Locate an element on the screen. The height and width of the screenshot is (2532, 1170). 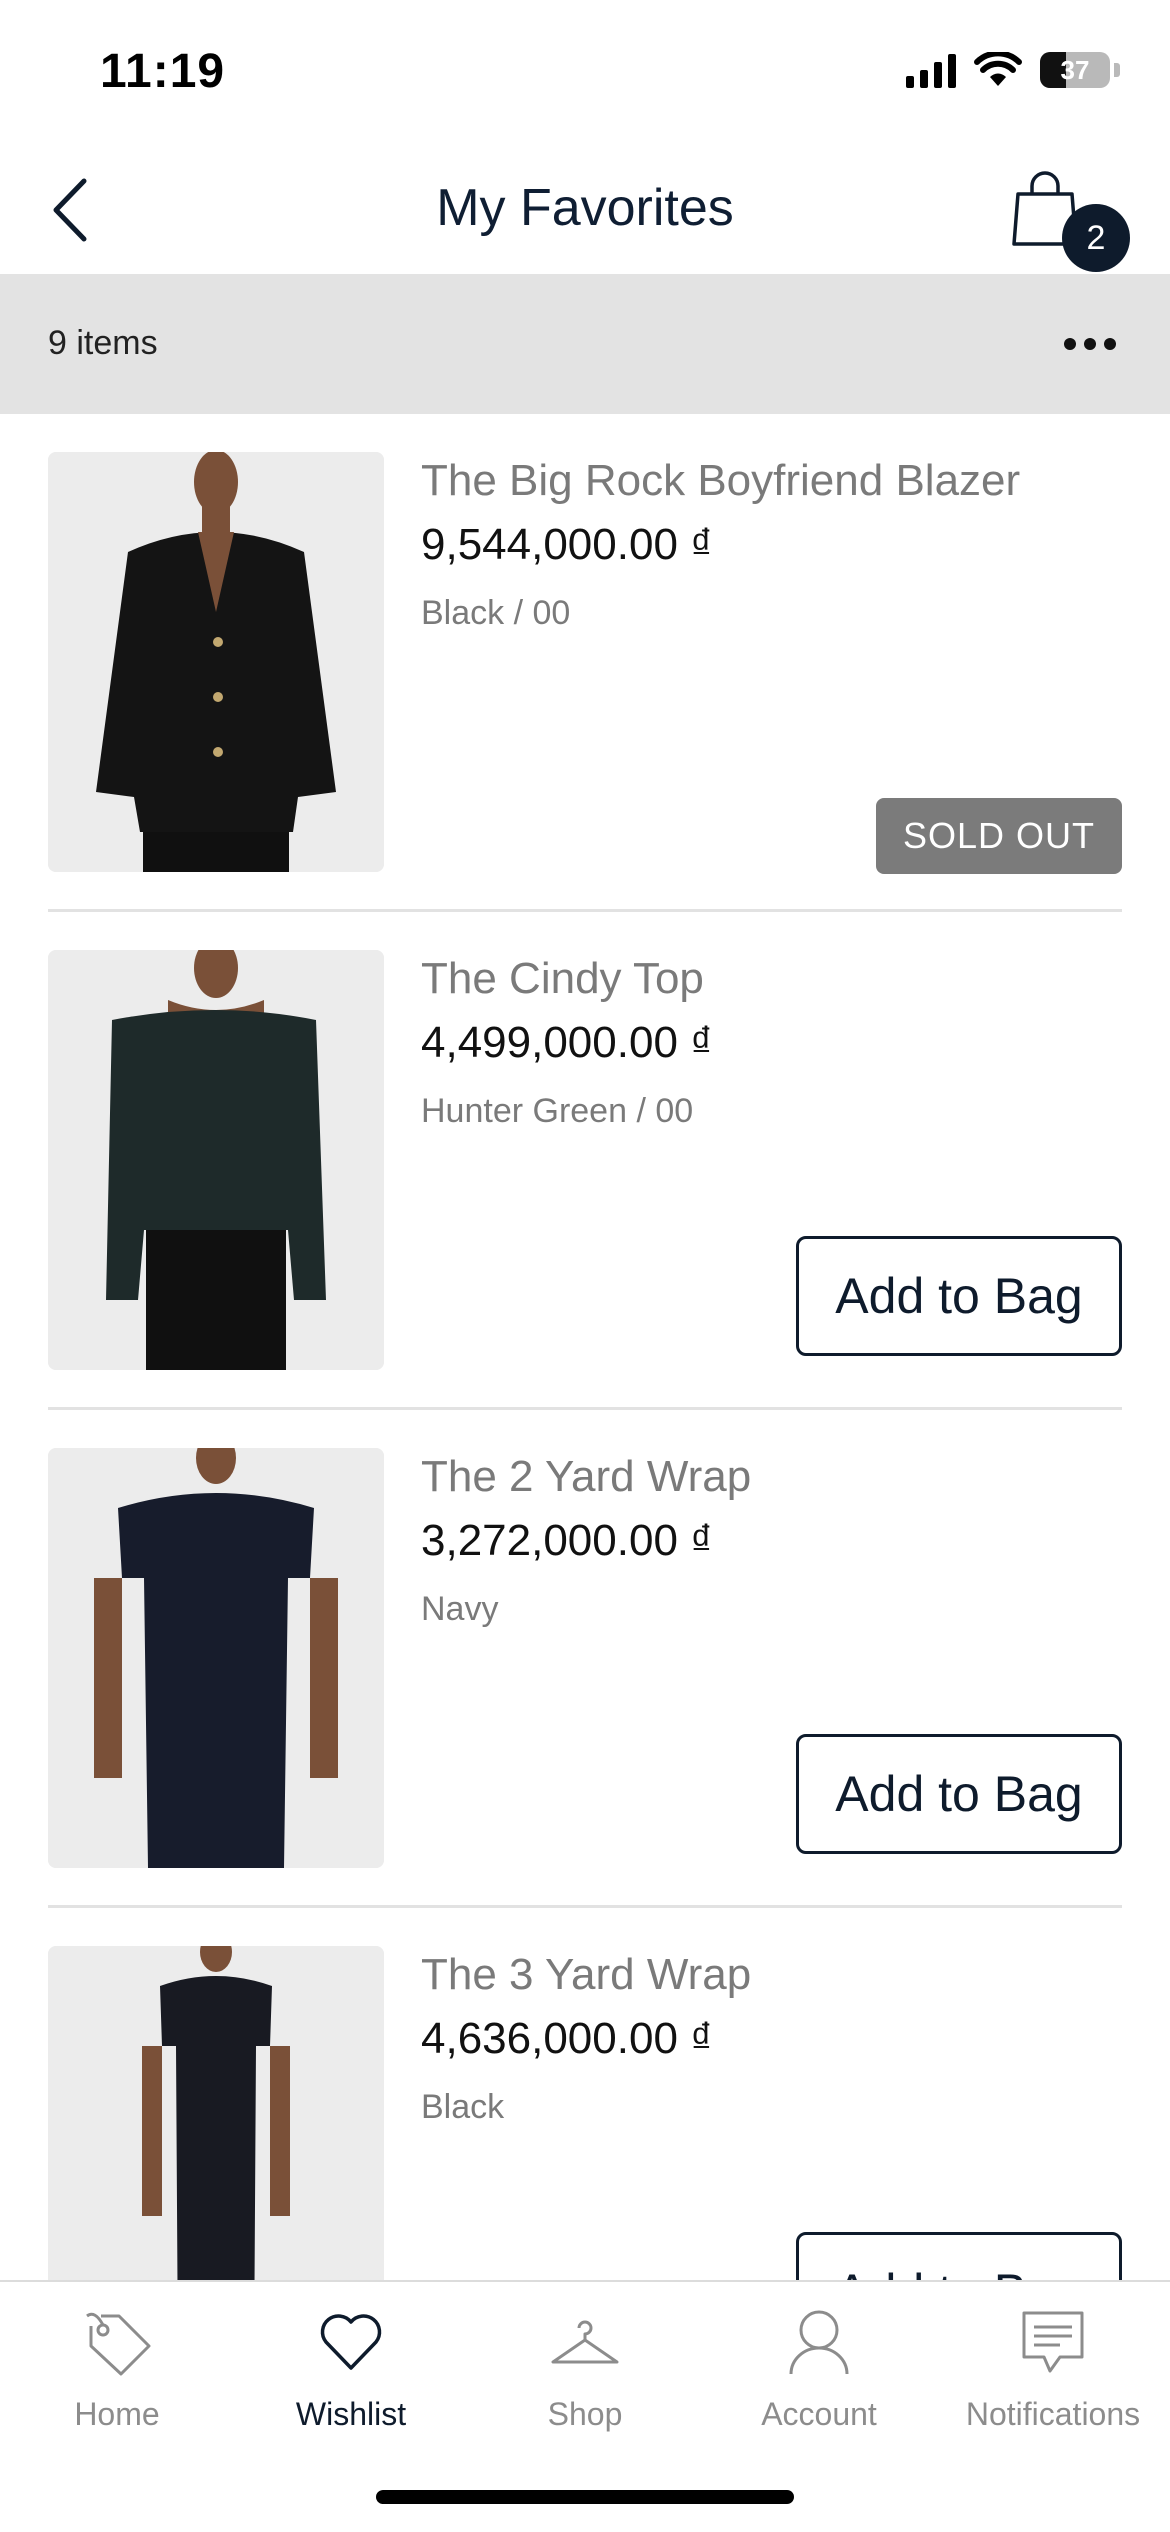
message-icon is located at coordinates (1053, 2342).